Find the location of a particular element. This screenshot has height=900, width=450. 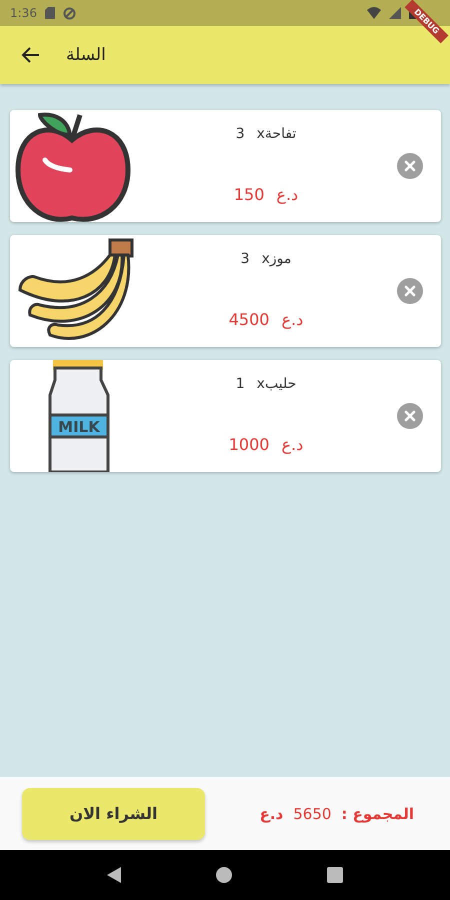

milk-bottle-drawing: MILK is located at coordinates (72, 416).